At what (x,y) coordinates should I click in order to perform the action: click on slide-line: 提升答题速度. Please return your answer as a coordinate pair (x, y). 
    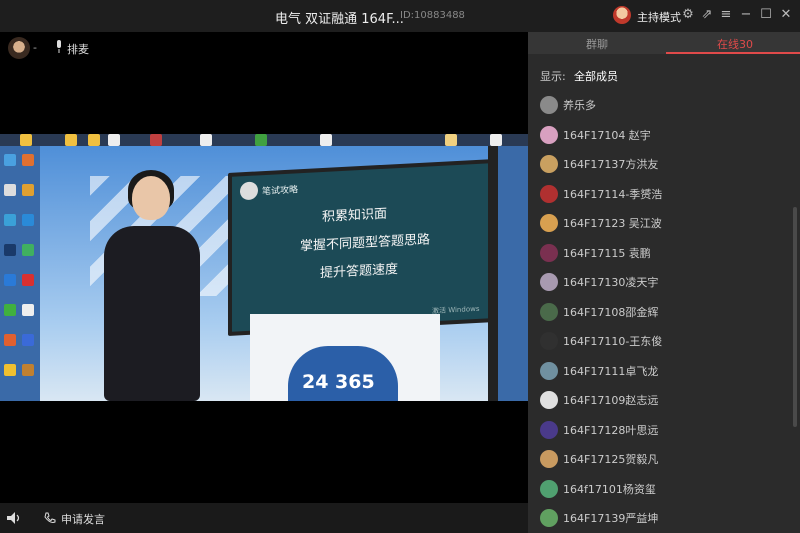
    Looking at the image, I should click on (359, 272).